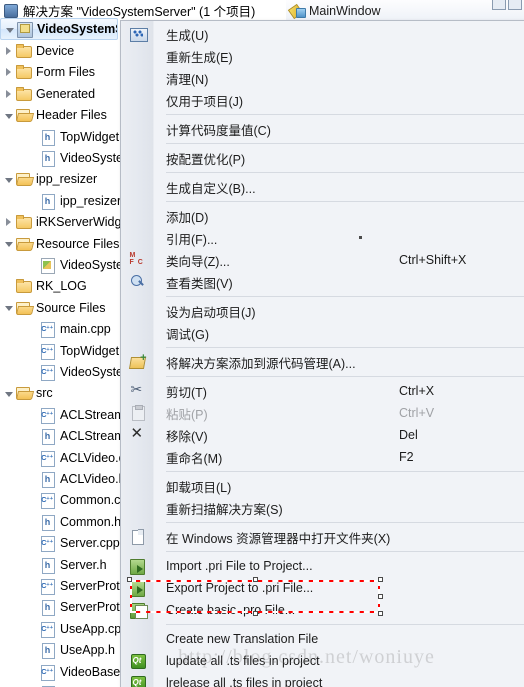  I want to click on menu-item: lrelease all .ts files in project, so click(322, 679).